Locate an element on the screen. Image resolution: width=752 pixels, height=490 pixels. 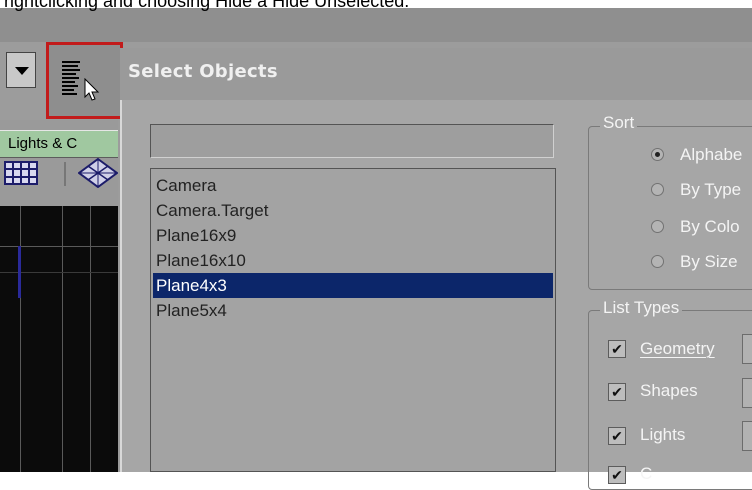
cursor-icon is located at coordinates (92, 89).